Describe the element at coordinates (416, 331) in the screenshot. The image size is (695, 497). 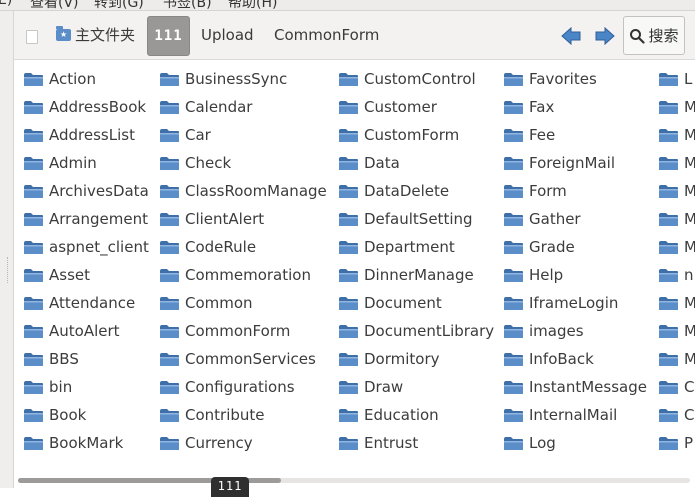
I see `folder-item: DocumentLibrary` at that location.